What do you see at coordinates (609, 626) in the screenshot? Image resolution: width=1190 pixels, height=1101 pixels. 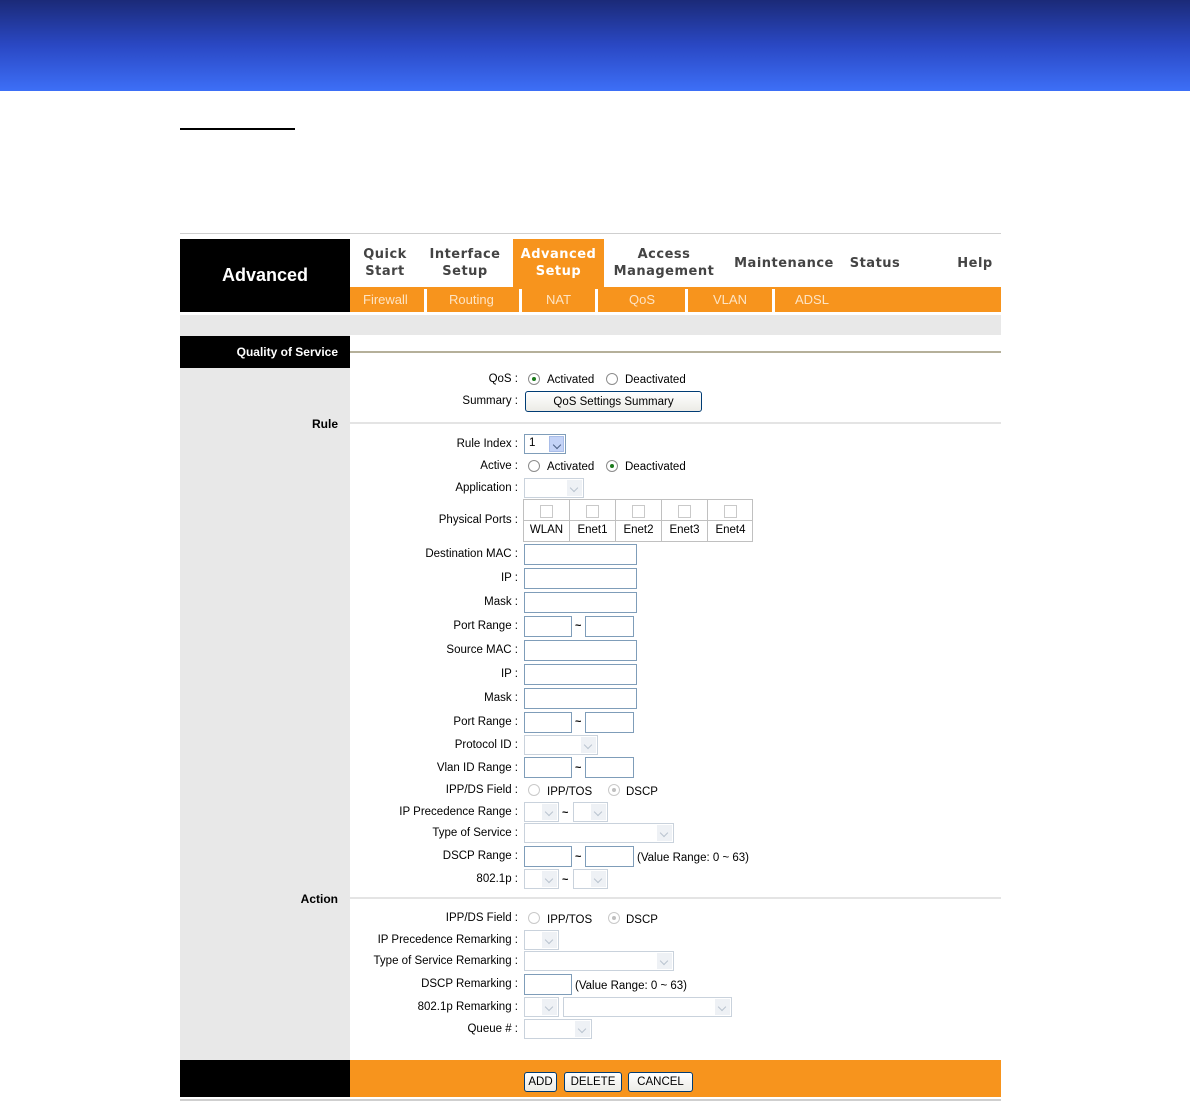 I see `destination-port-end-input` at bounding box center [609, 626].